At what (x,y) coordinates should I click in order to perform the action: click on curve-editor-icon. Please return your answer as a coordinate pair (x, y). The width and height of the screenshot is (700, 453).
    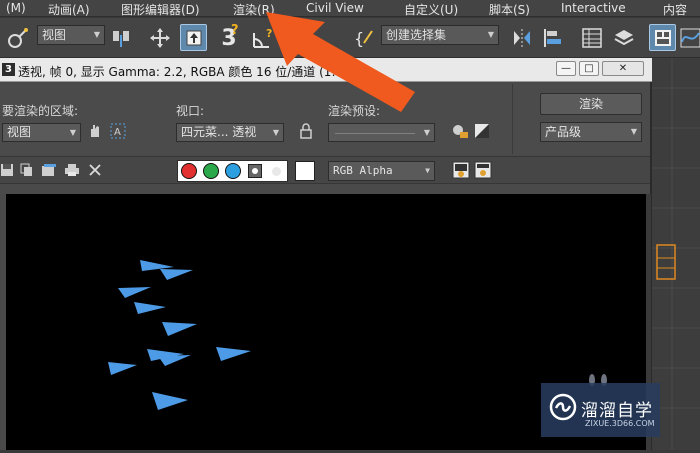
    Looking at the image, I should click on (690, 38).